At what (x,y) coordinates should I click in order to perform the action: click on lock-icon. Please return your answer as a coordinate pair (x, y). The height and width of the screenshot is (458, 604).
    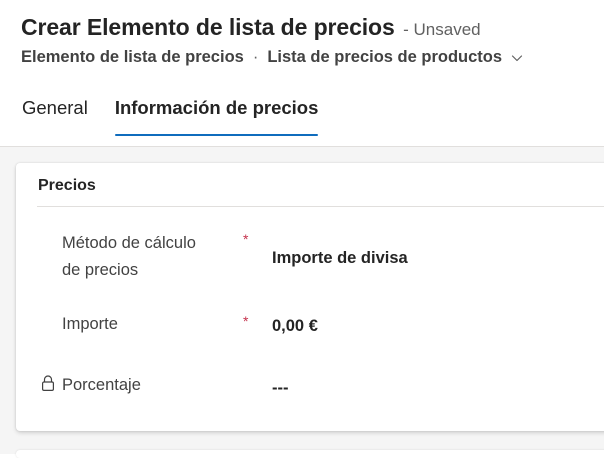
    Looking at the image, I should click on (48, 383).